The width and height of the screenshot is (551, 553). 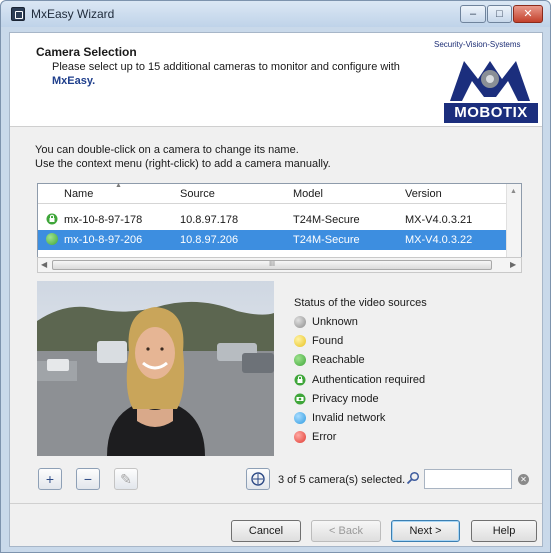 What do you see at coordinates (439, 240) in the screenshot?
I see `camera-version: MX-V4.0.3.22` at bounding box center [439, 240].